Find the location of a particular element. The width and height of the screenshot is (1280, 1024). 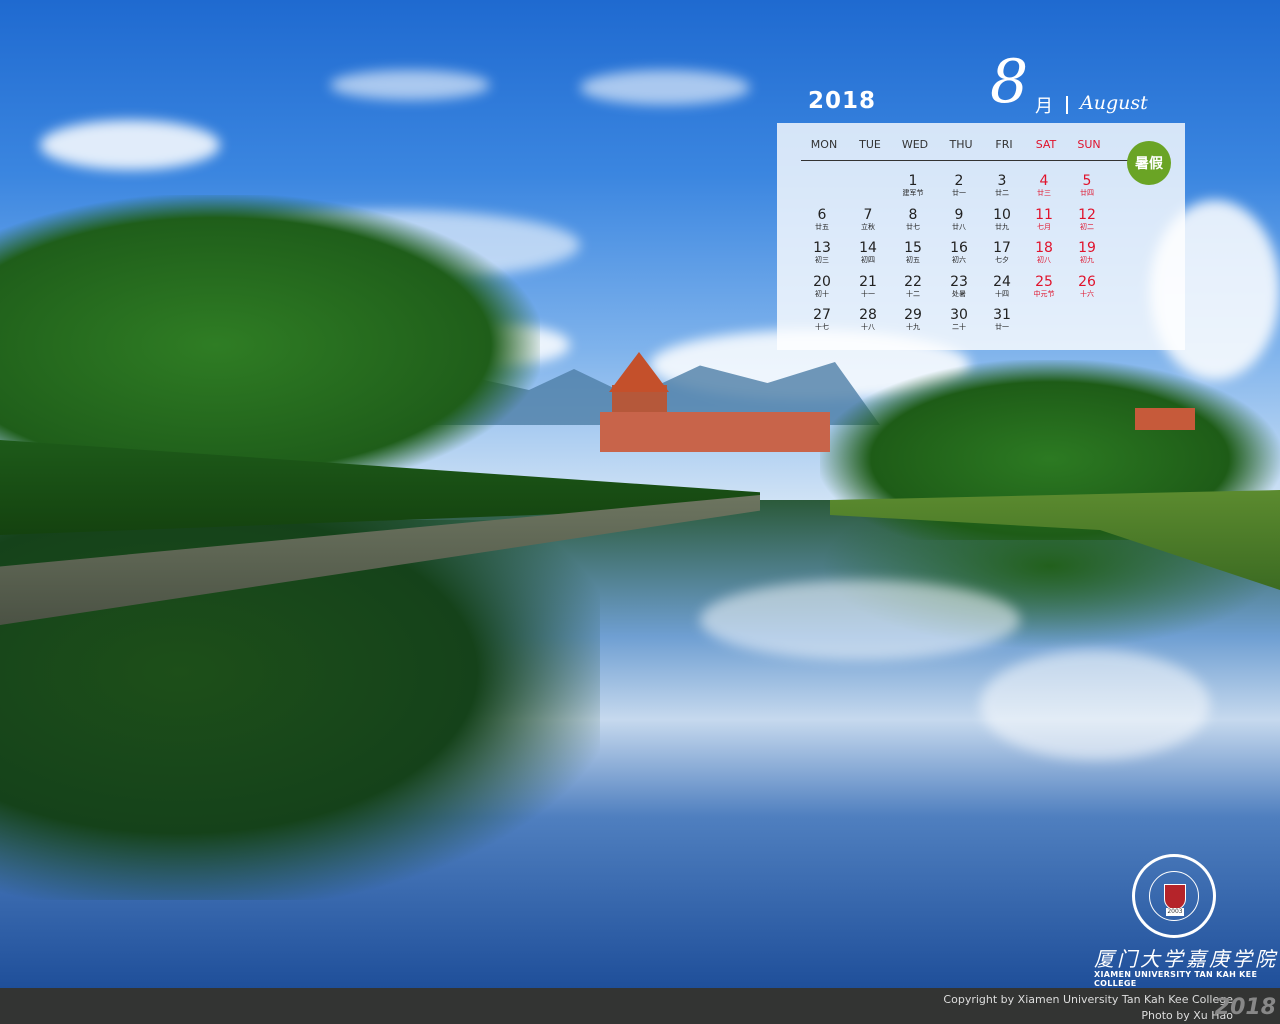

day-number: 7 is located at coordinates (868, 214).